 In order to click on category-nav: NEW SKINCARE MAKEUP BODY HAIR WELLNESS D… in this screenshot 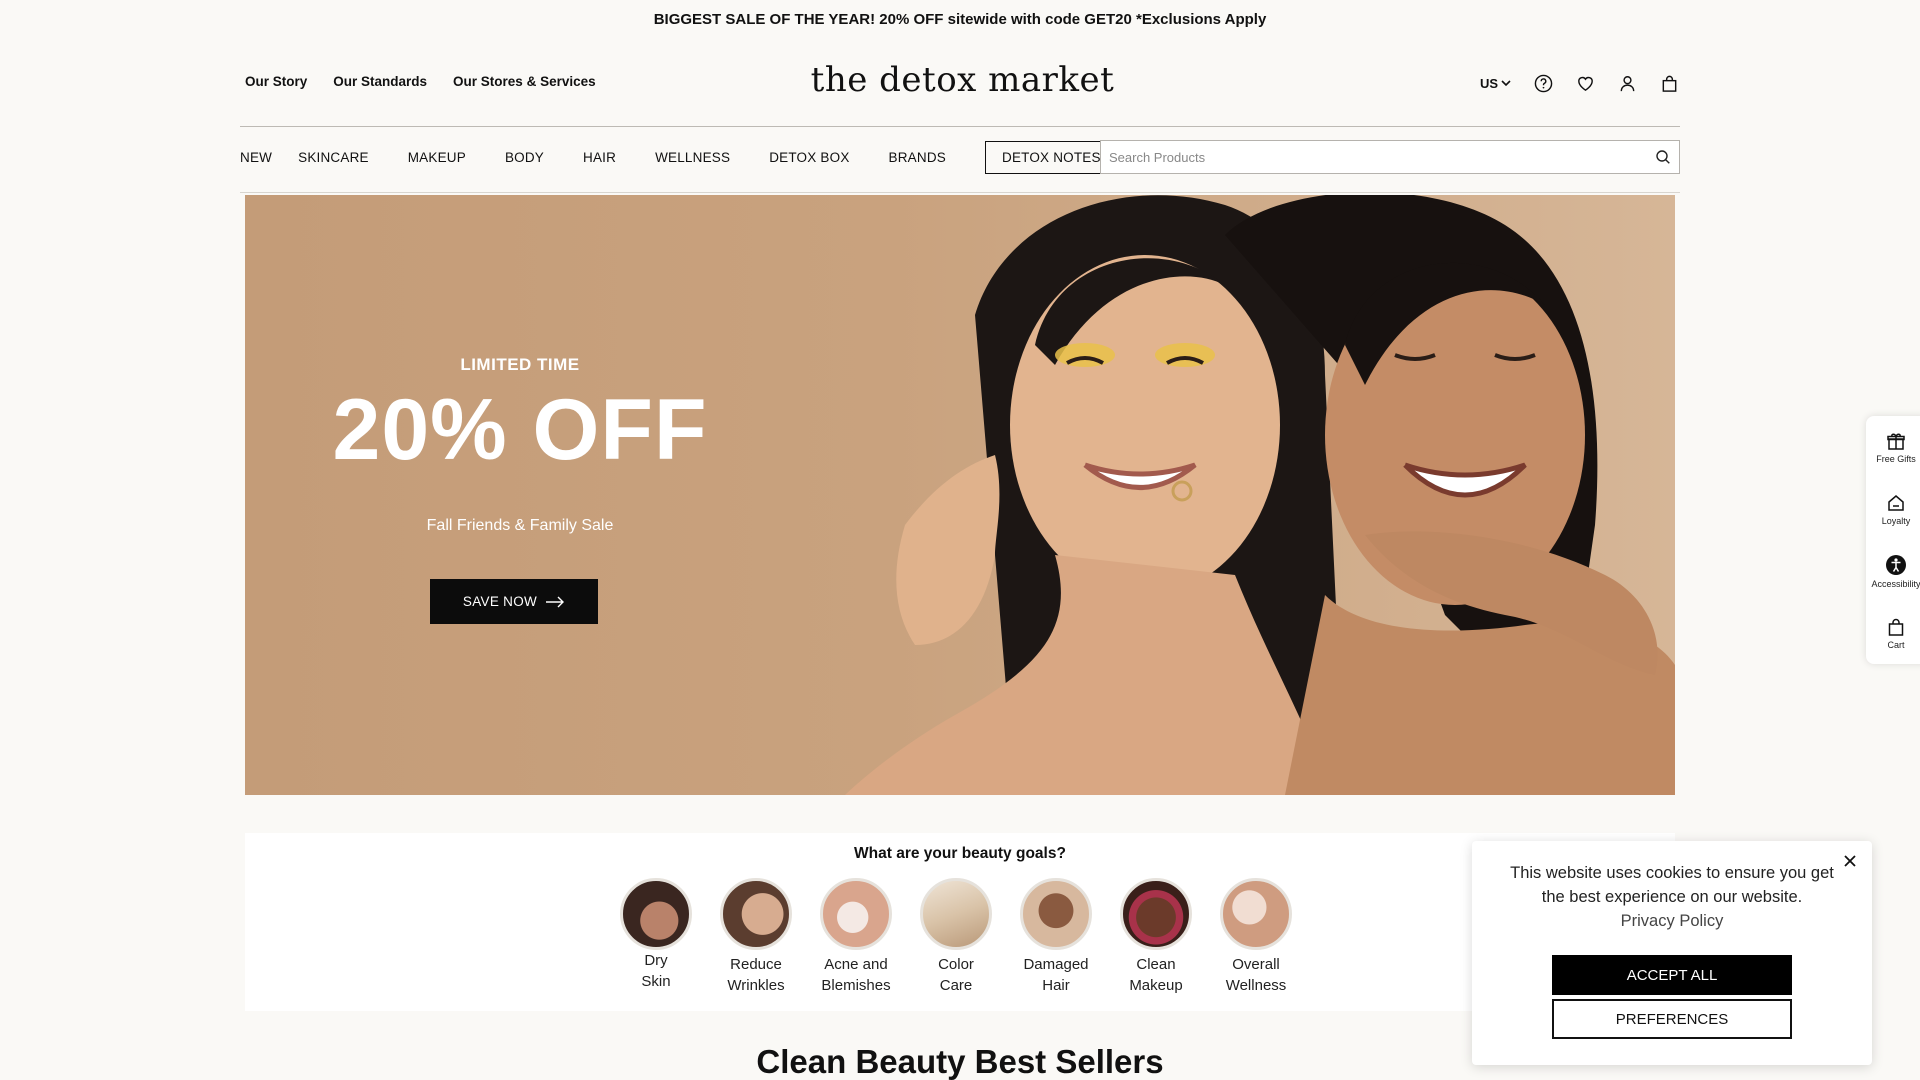, I will do `click(679, 157)`.